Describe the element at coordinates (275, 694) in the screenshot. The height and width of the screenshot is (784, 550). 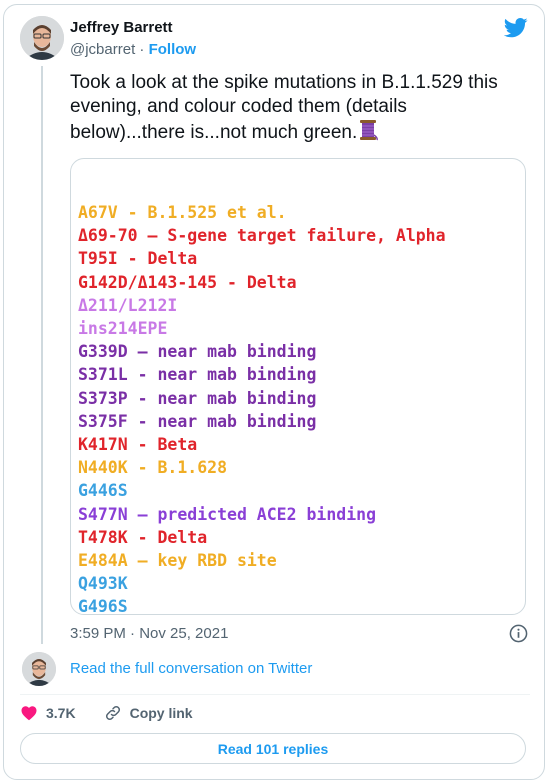
I see `divider` at that location.